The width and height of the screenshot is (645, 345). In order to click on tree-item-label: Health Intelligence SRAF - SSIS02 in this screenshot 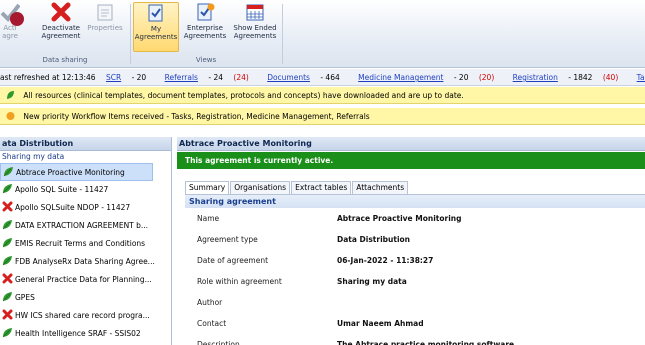, I will do `click(78, 333)`.